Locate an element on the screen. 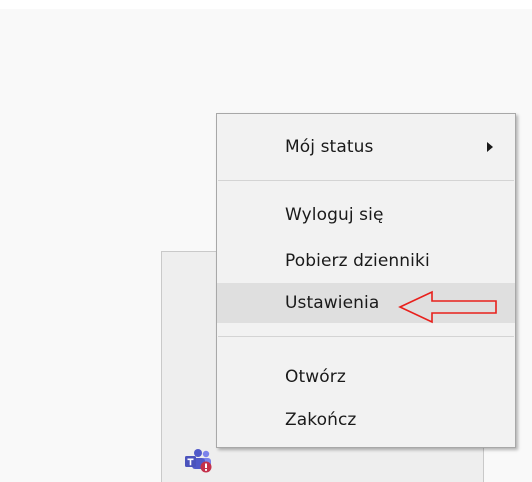 Image resolution: width=532 pixels, height=482 pixels. menu-item-my-status: Mój status is located at coordinates (366, 147).